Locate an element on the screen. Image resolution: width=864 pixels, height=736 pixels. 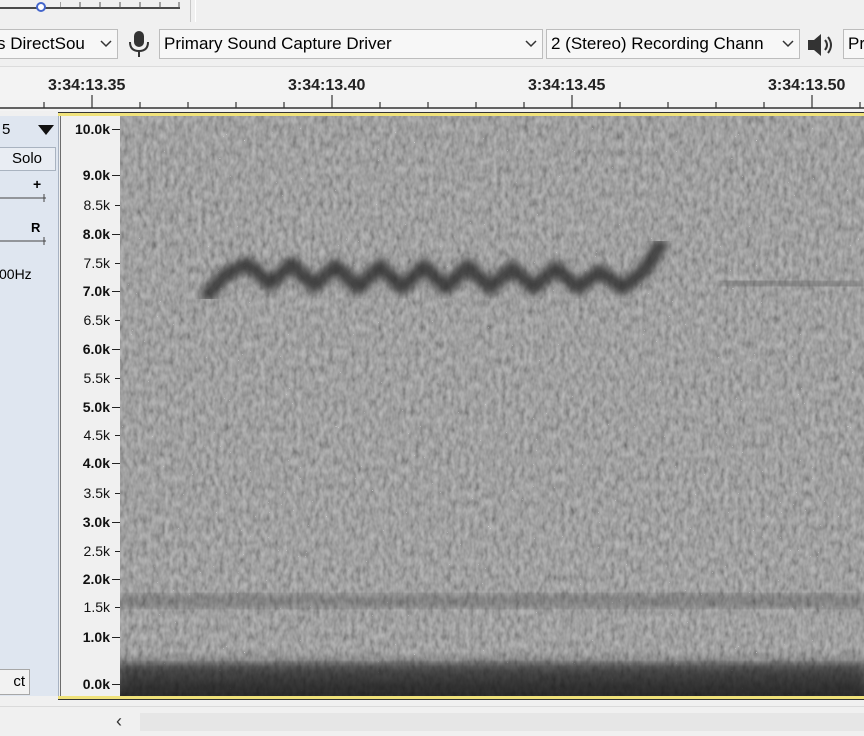
scroll-track is located at coordinates (502, 722).